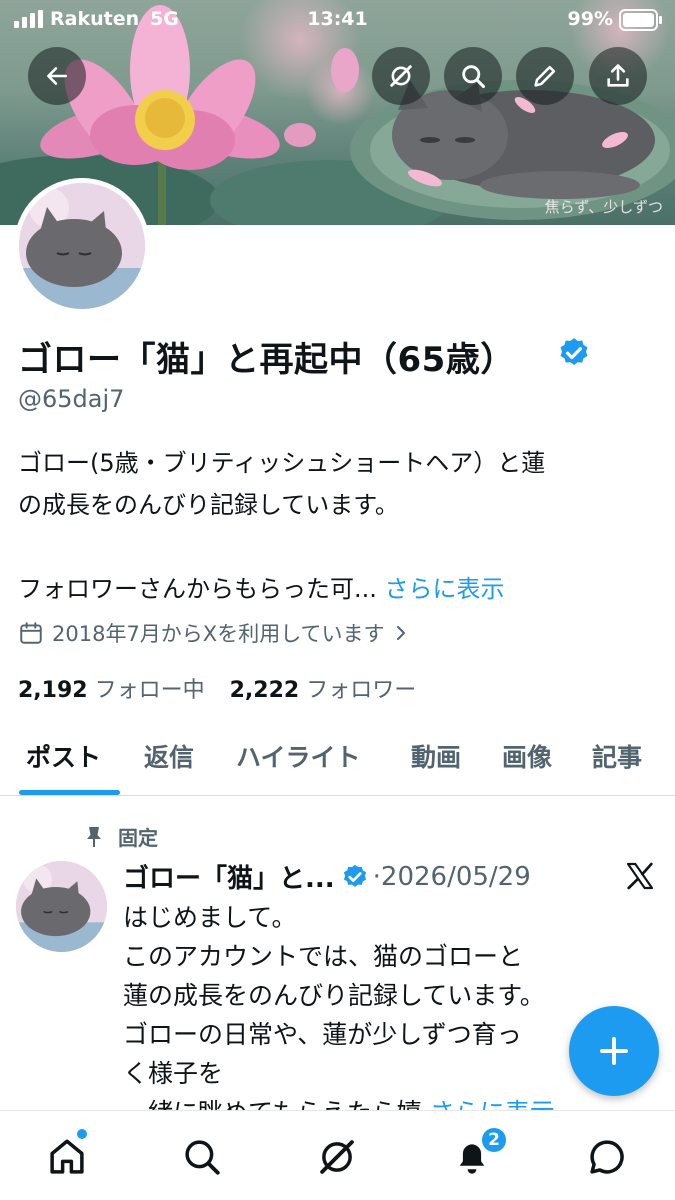 This screenshot has width=675, height=1200. I want to click on home-unread-dot, so click(82, 1134).